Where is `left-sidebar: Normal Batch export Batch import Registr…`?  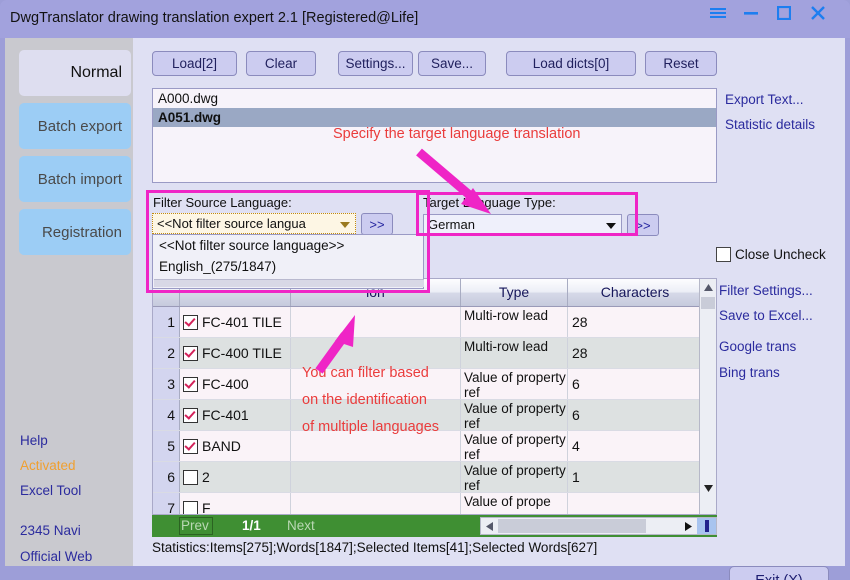 left-sidebar: Normal Batch export Batch import Registr… is located at coordinates (69, 302).